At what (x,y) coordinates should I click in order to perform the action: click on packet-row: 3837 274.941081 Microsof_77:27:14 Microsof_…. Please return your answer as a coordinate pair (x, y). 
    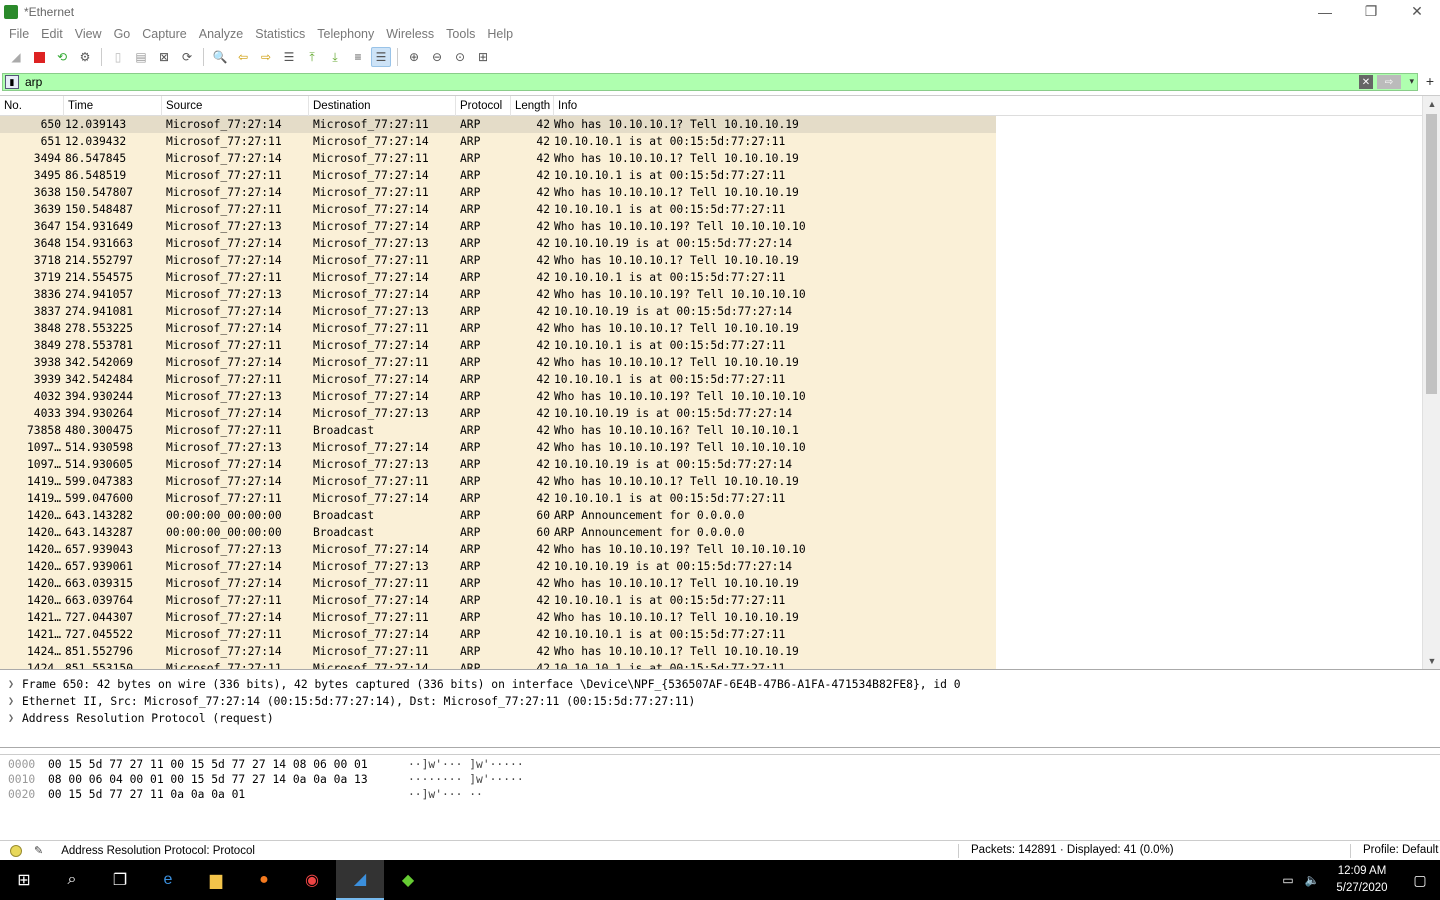
    Looking at the image, I should click on (498, 311).